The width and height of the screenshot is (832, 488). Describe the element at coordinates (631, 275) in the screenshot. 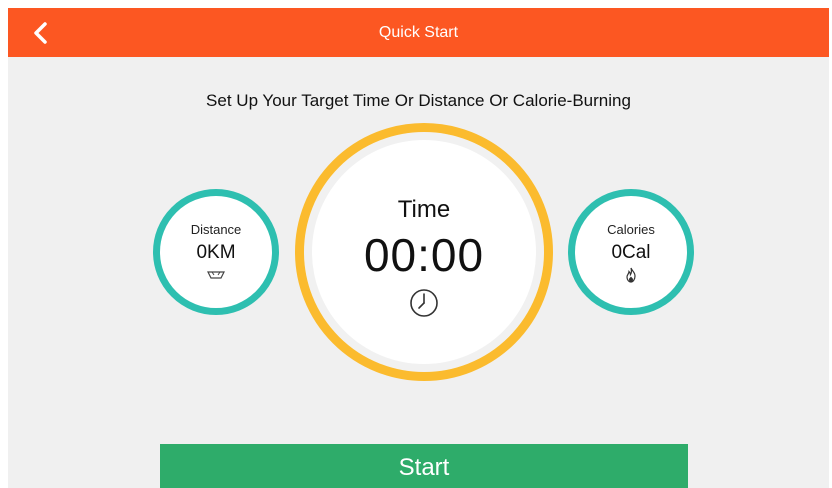

I see `flame-icon` at that location.